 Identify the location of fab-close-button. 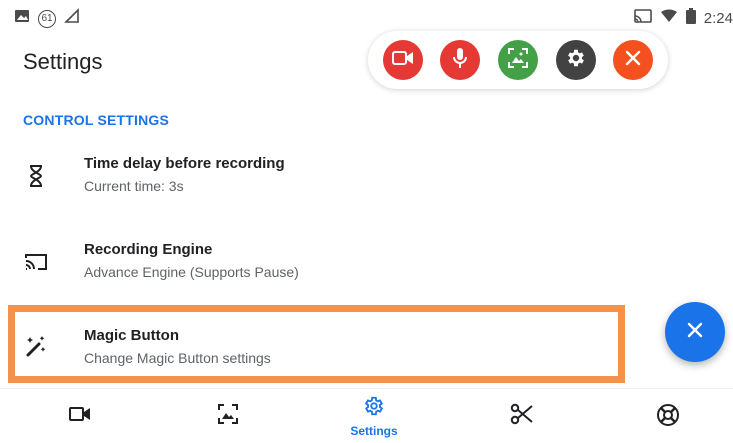
(695, 332).